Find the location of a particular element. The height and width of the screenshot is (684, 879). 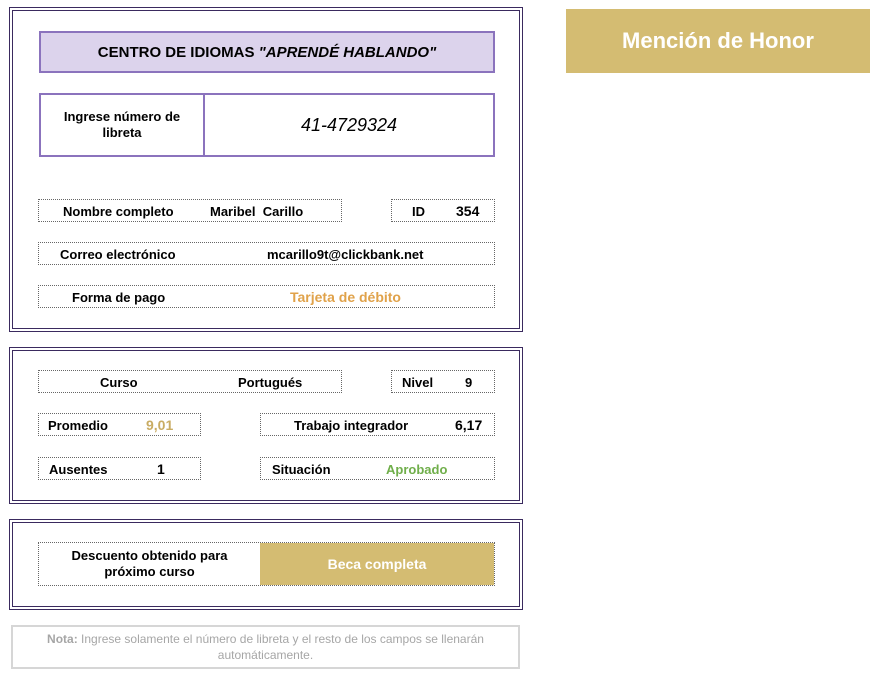

page-title: CENTRO DE IDIOMAS "APRENDÉ HABLANDO" is located at coordinates (267, 52).